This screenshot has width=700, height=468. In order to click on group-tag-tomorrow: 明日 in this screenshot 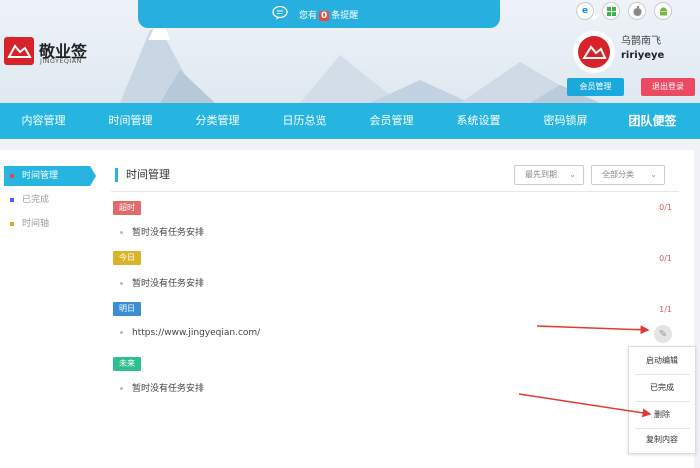, I will do `click(127, 309)`.